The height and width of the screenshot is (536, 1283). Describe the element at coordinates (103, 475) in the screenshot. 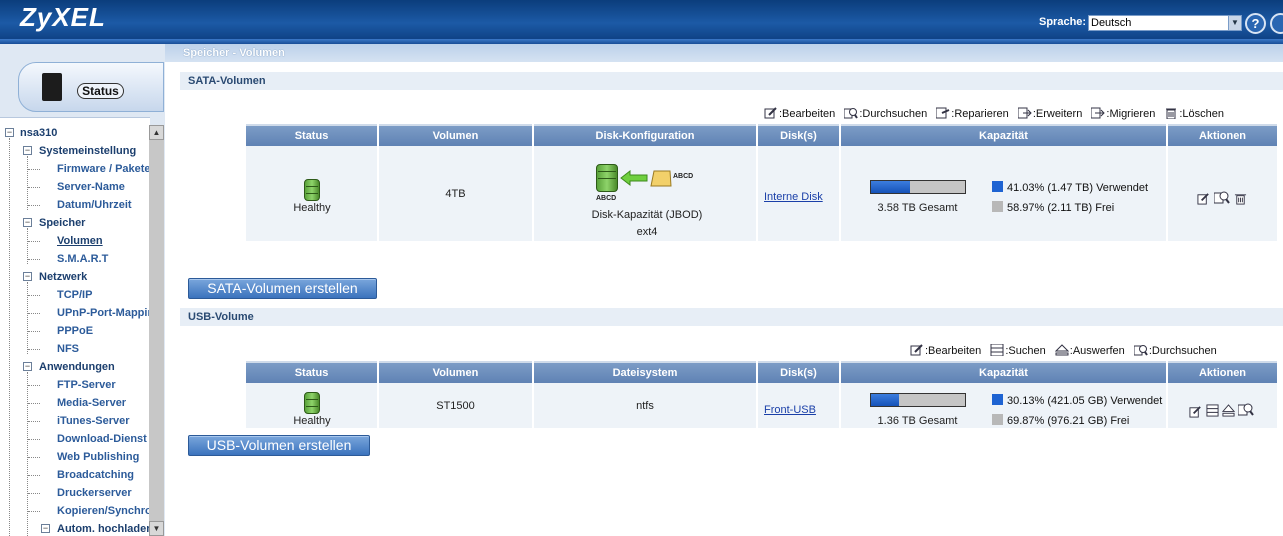

I see `tree-item-broadcast: Broadcatching` at that location.